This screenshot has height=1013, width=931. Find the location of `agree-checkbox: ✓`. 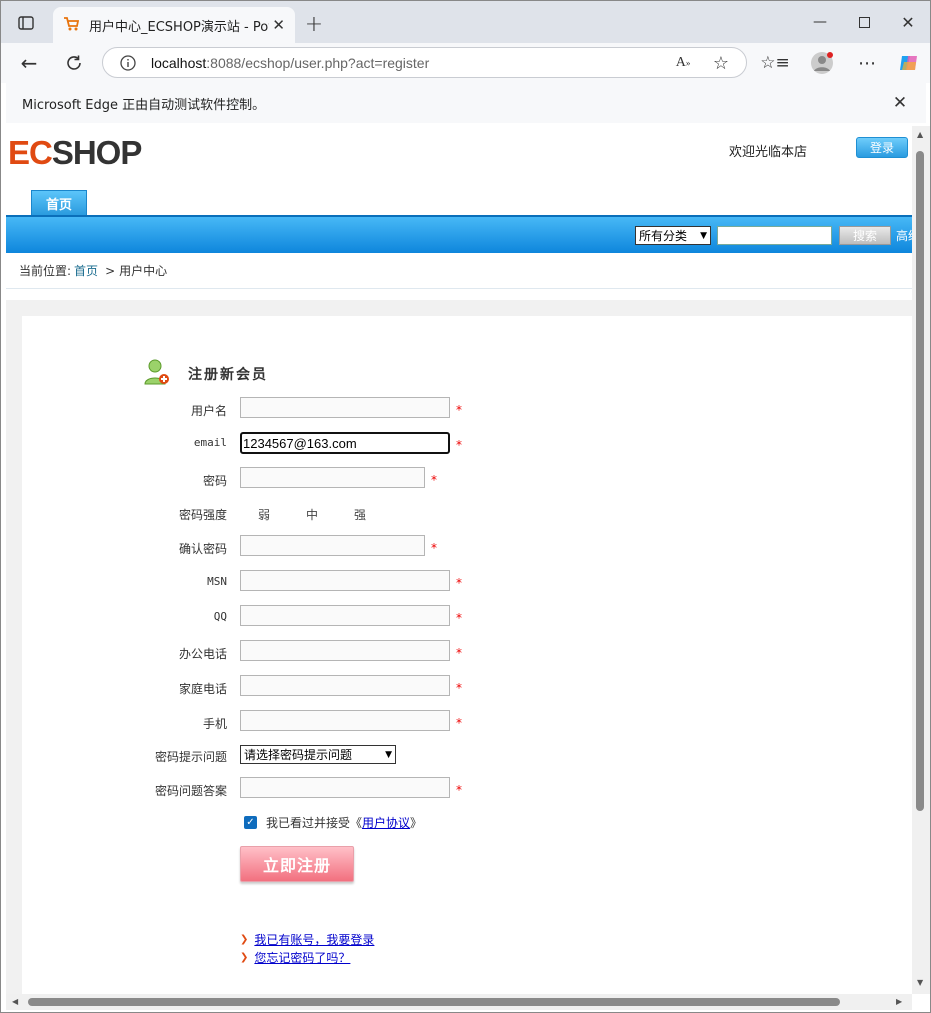

agree-checkbox: ✓ is located at coordinates (250, 822).